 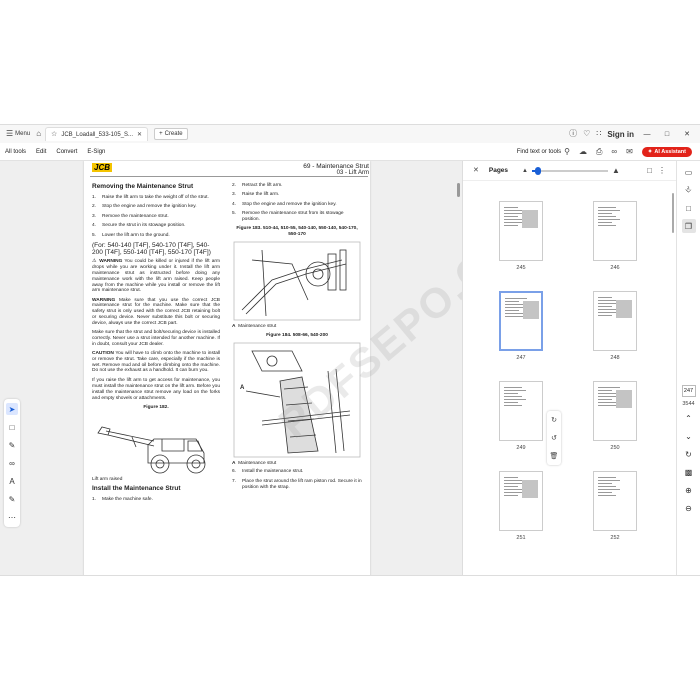 I want to click on page-number-label: 249, so click(x=521, y=448).